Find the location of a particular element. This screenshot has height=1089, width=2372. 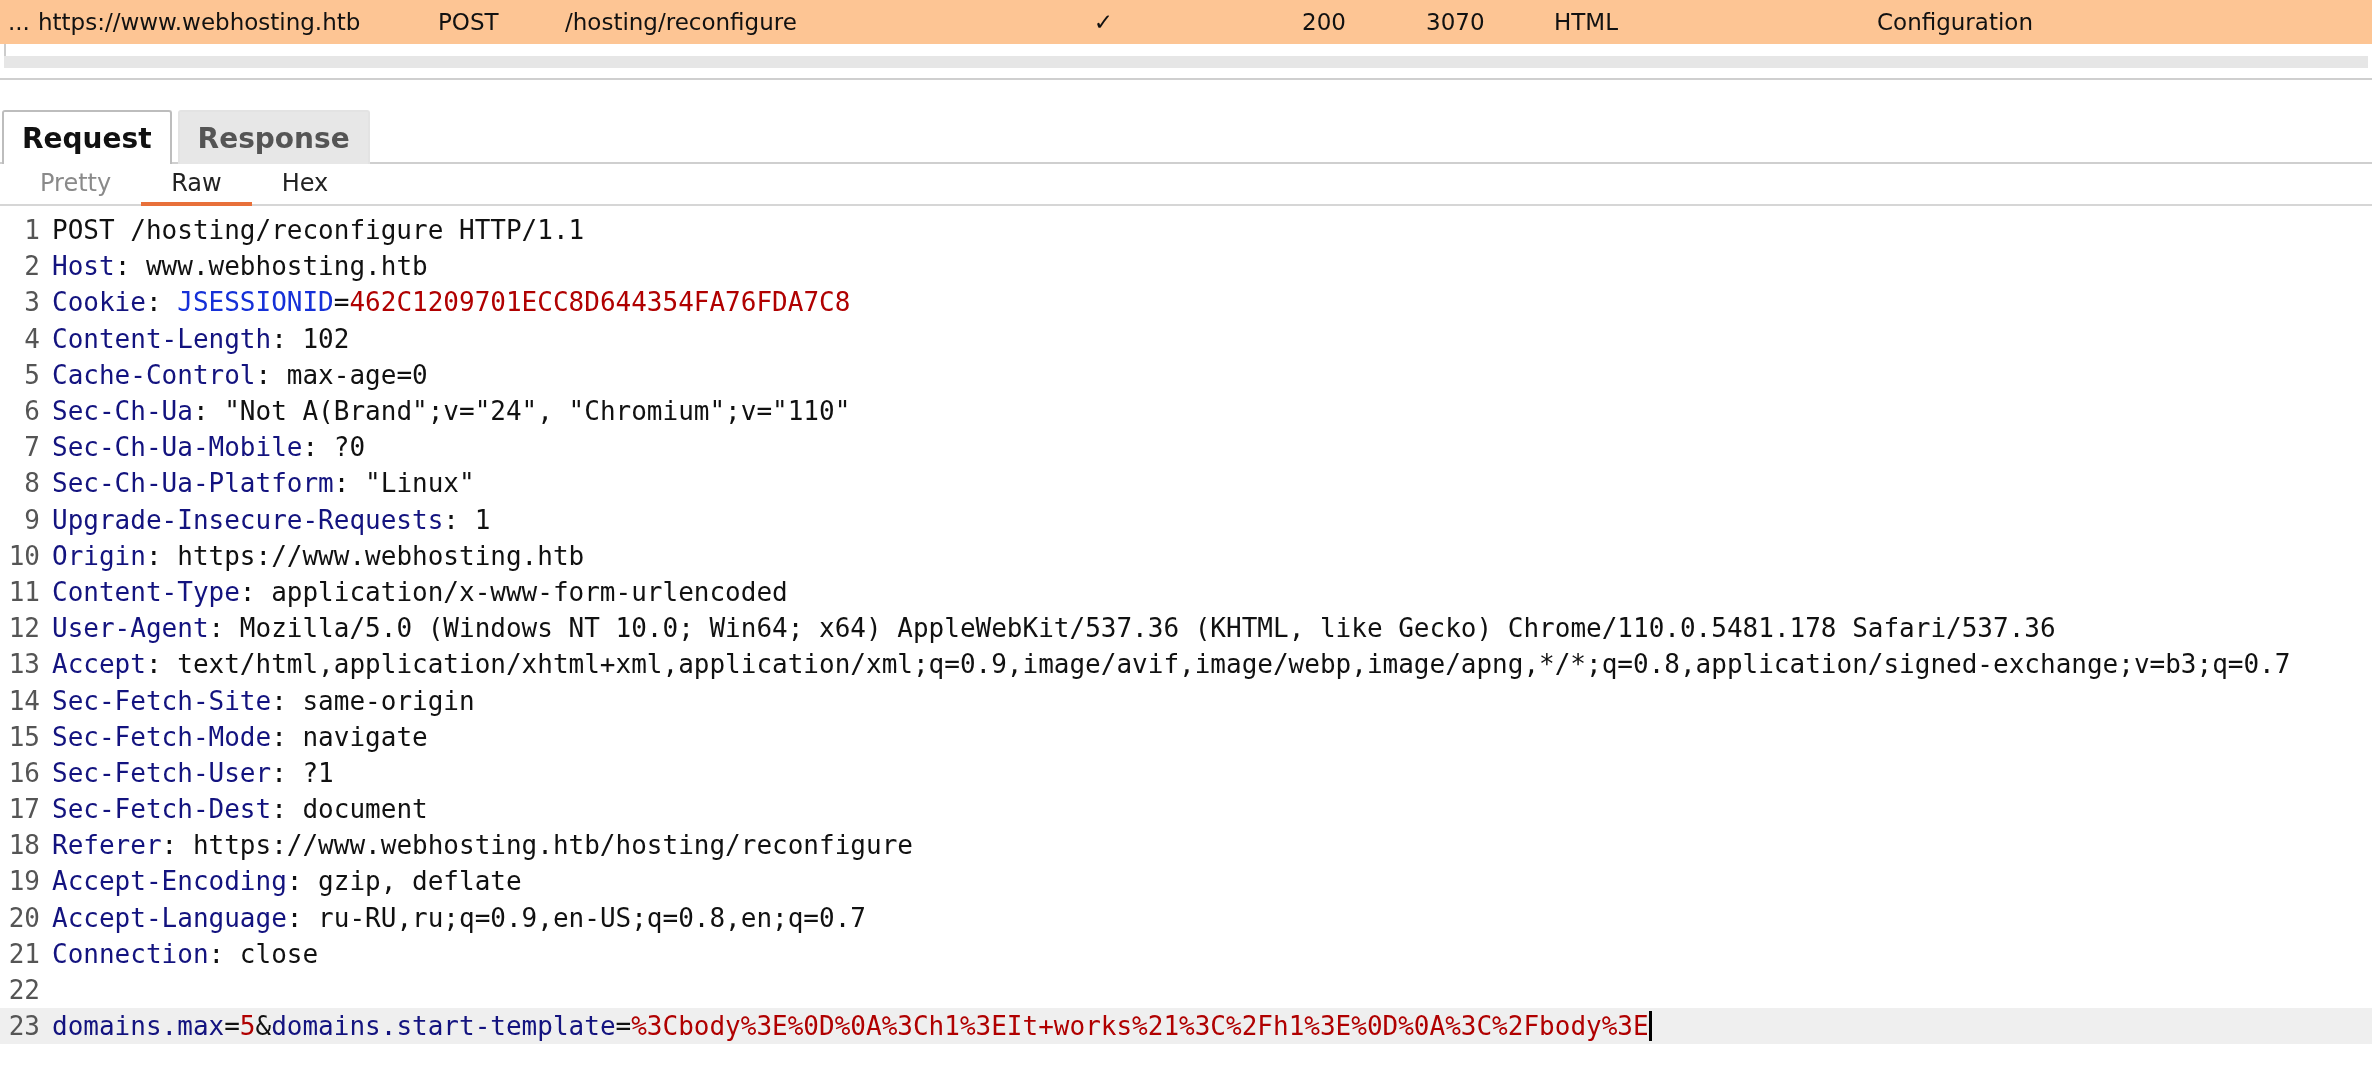

line-number: 5 is located at coordinates (32, 374).